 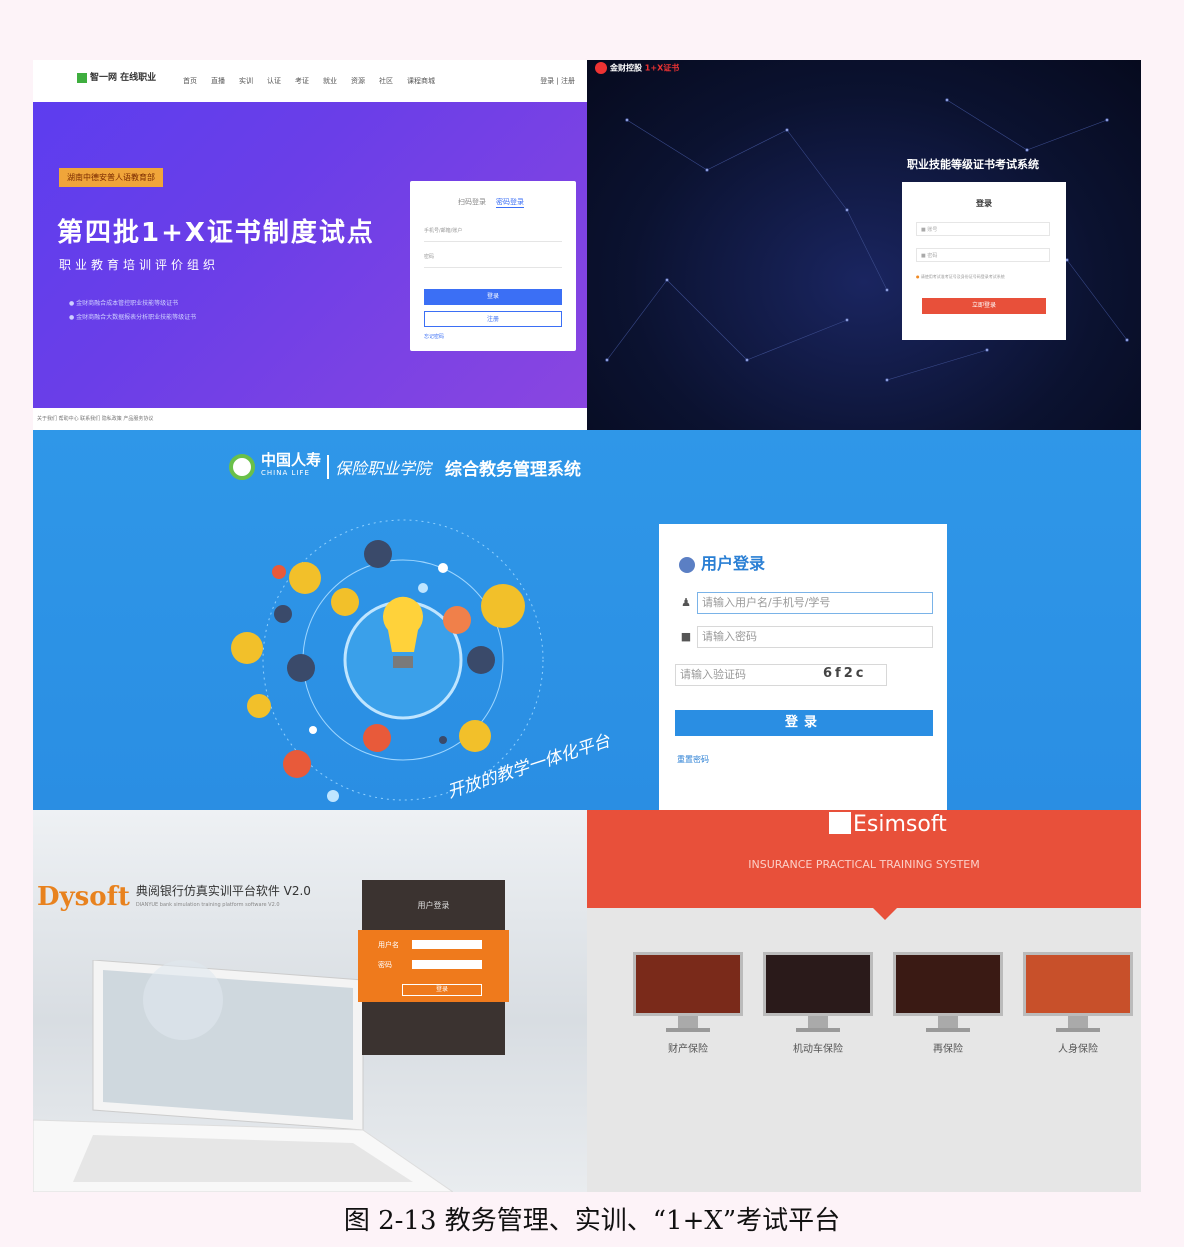 I want to click on nav-item: 直播, so click(x=218, y=81).